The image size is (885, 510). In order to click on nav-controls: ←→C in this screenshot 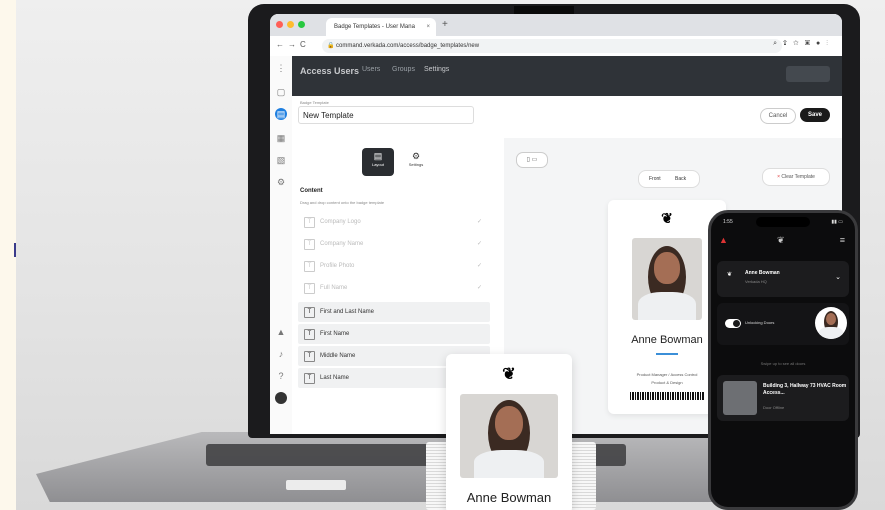, I will do `click(293, 44)`.